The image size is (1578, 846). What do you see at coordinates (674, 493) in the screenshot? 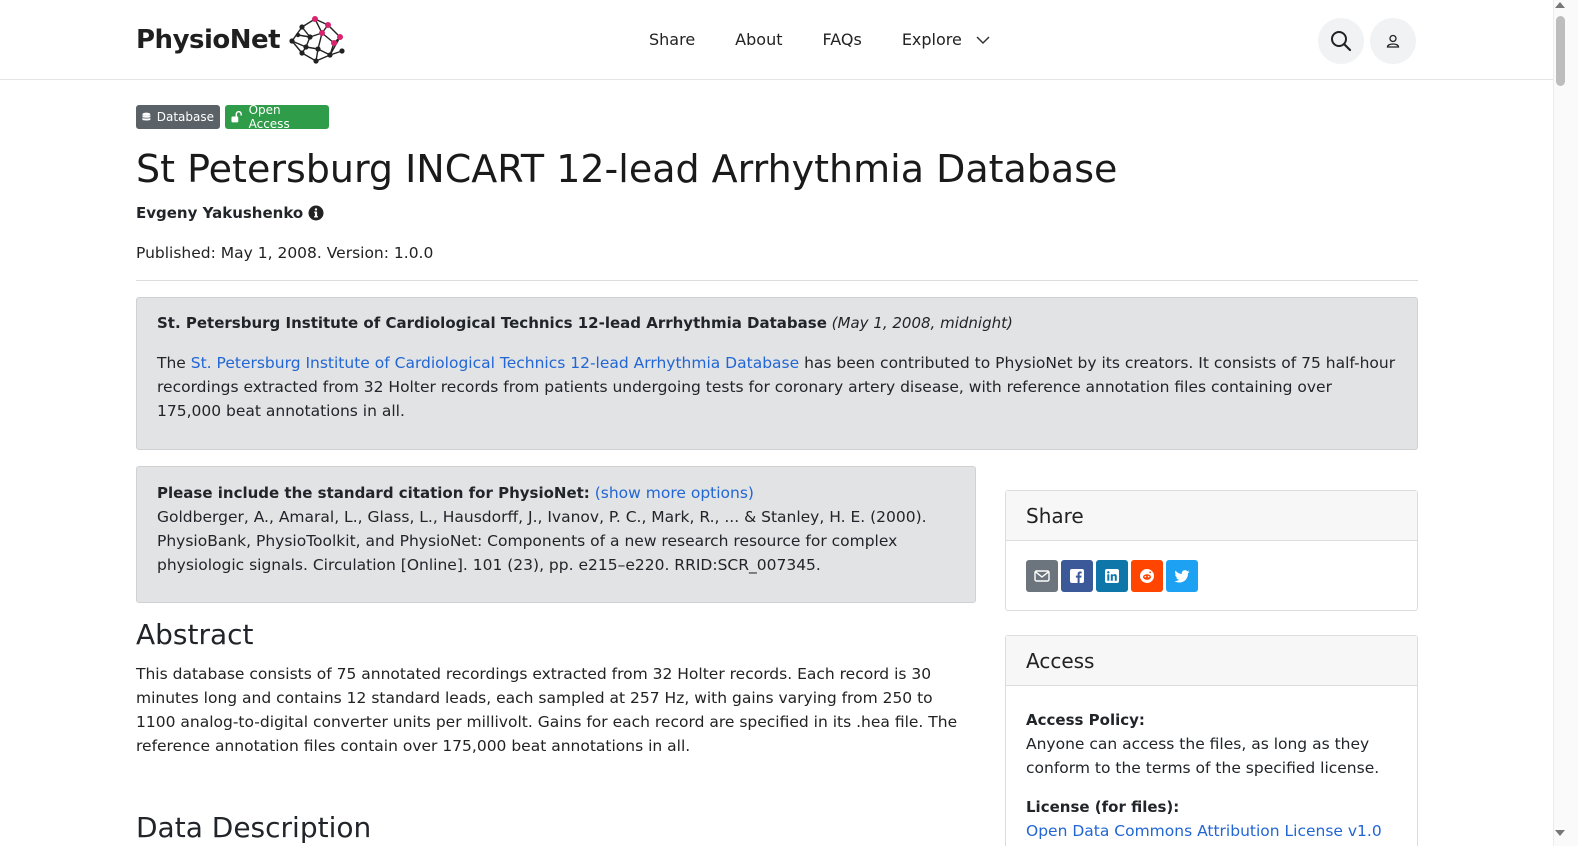
I see `show-more-options-link: (show more options)` at bounding box center [674, 493].